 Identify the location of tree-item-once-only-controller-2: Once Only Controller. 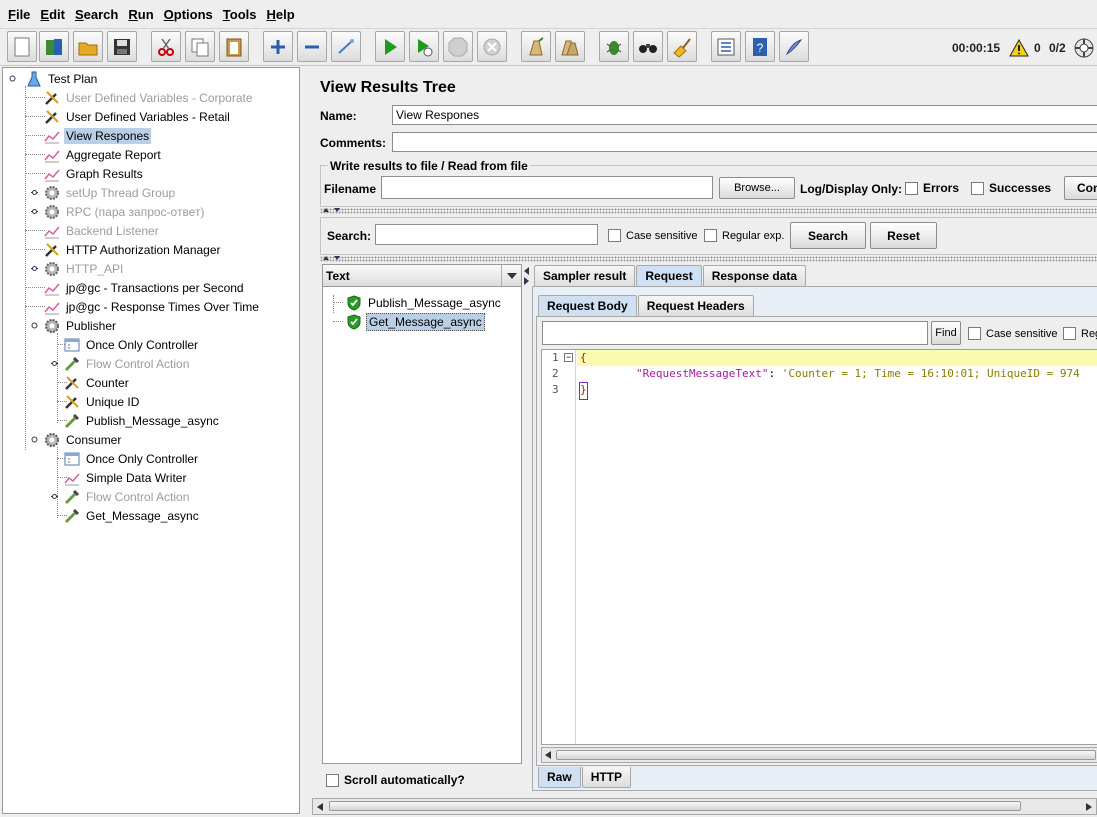
(131, 458).